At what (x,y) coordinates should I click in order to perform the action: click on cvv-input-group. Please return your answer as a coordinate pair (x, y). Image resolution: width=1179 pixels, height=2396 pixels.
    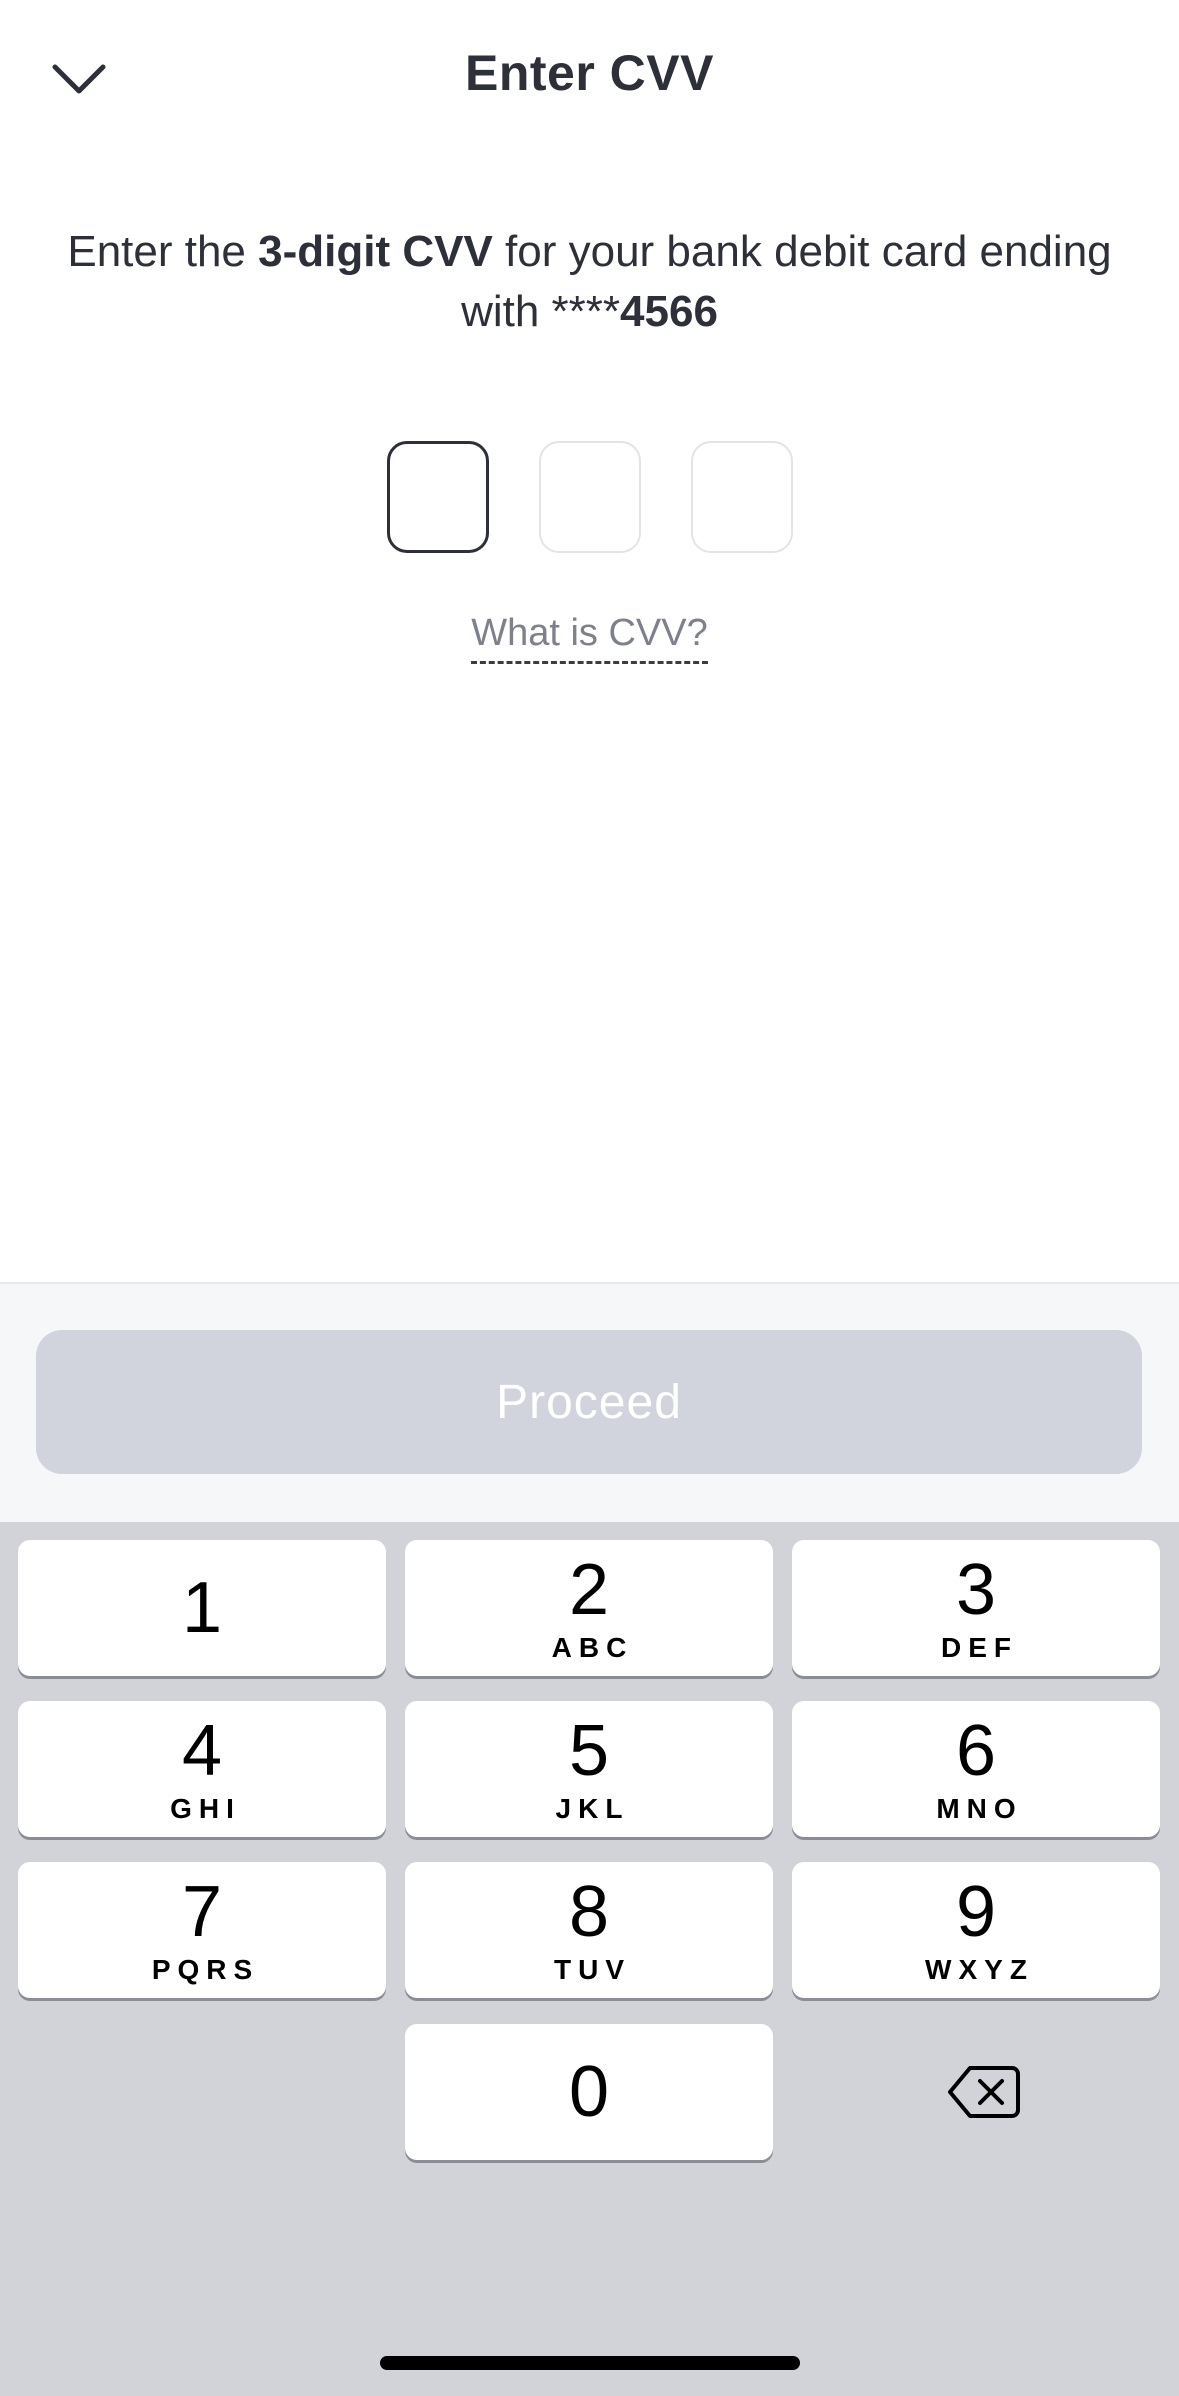
    Looking at the image, I should click on (589, 497).